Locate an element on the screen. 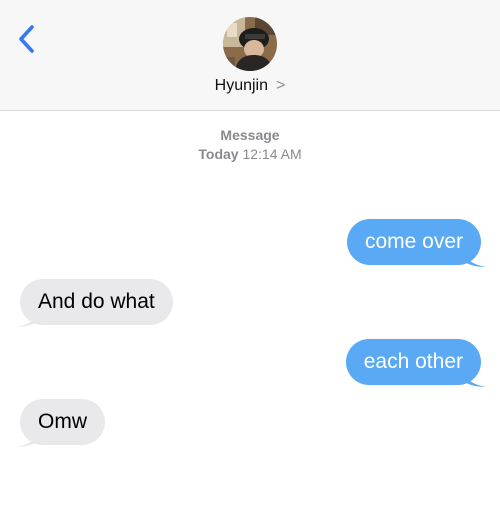 This screenshot has height=508, width=500. message-bubble-incoming: And do what is located at coordinates (96, 302).